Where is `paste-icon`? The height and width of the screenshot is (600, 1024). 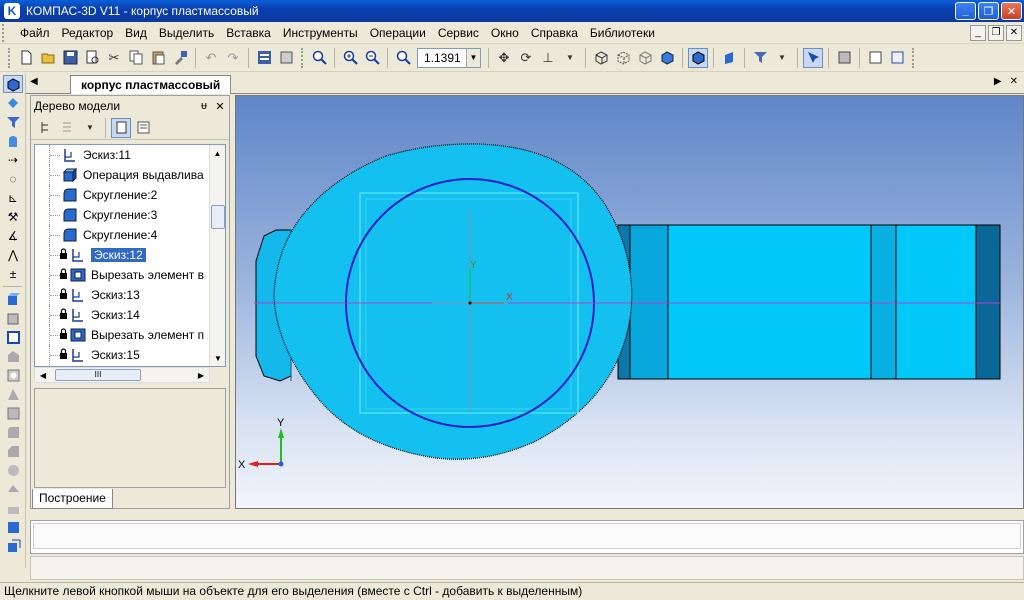 paste-icon is located at coordinates (158, 58).